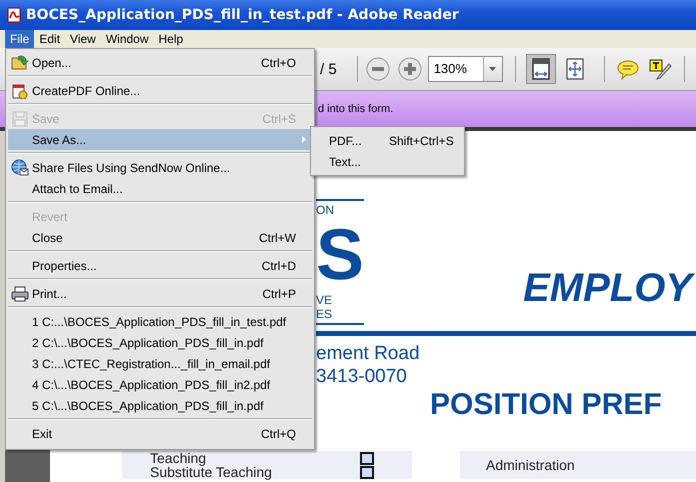 This screenshot has height=482, width=696. What do you see at coordinates (14, 15) in the screenshot?
I see `pdf-document-icon` at bounding box center [14, 15].